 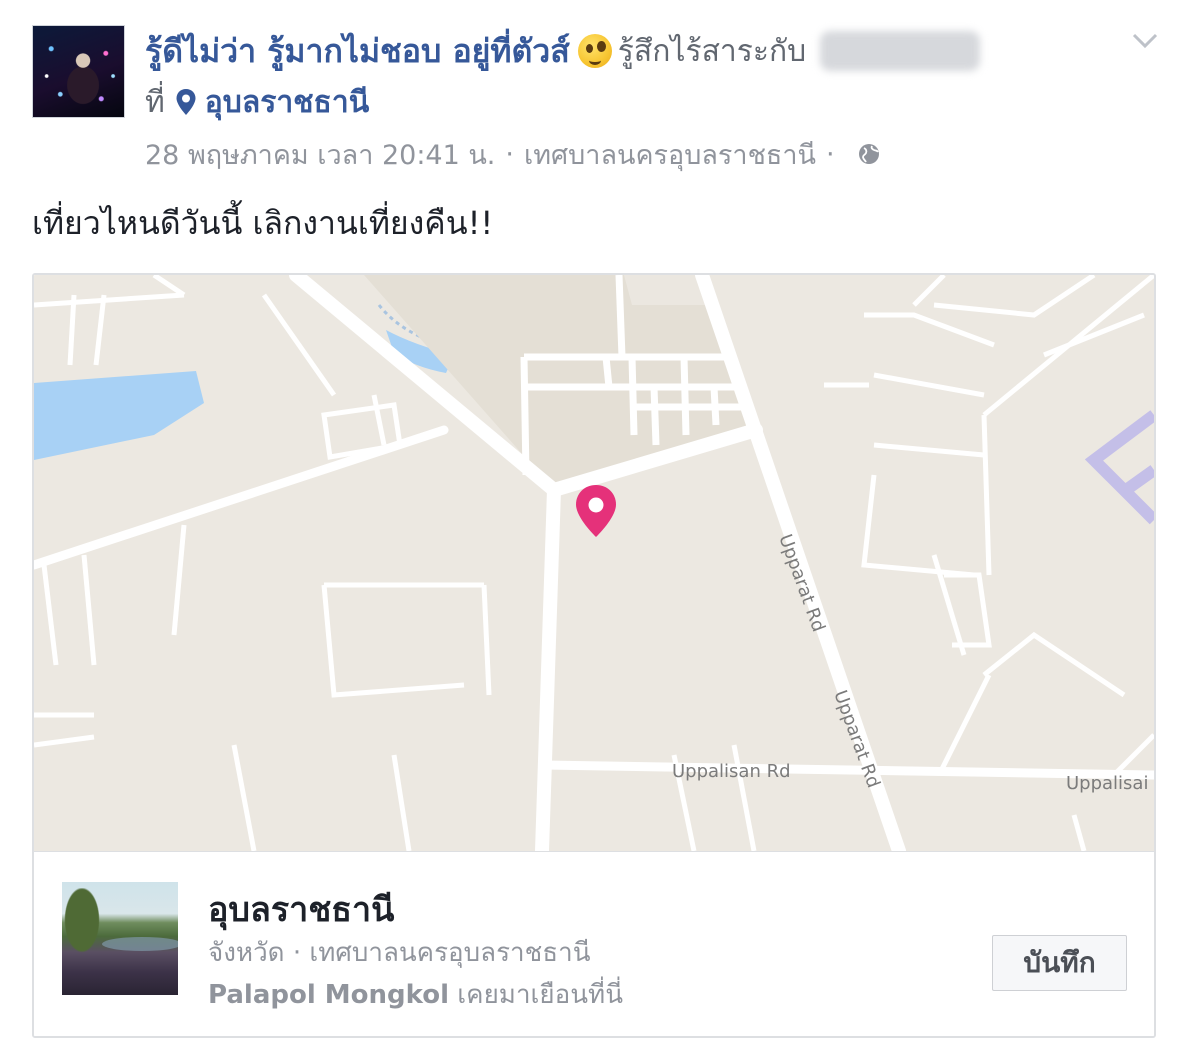 I want to click on place-subtitle: จังหวัด · เทศบาลนครอุบลราชธานี, so click(x=399, y=953).